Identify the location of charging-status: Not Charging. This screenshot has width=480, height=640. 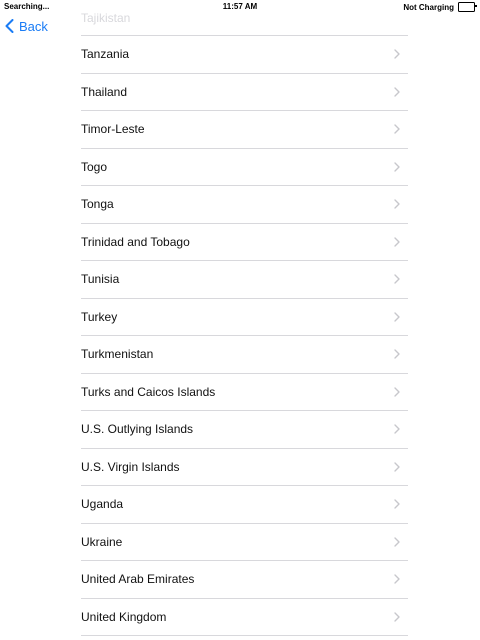
(428, 7).